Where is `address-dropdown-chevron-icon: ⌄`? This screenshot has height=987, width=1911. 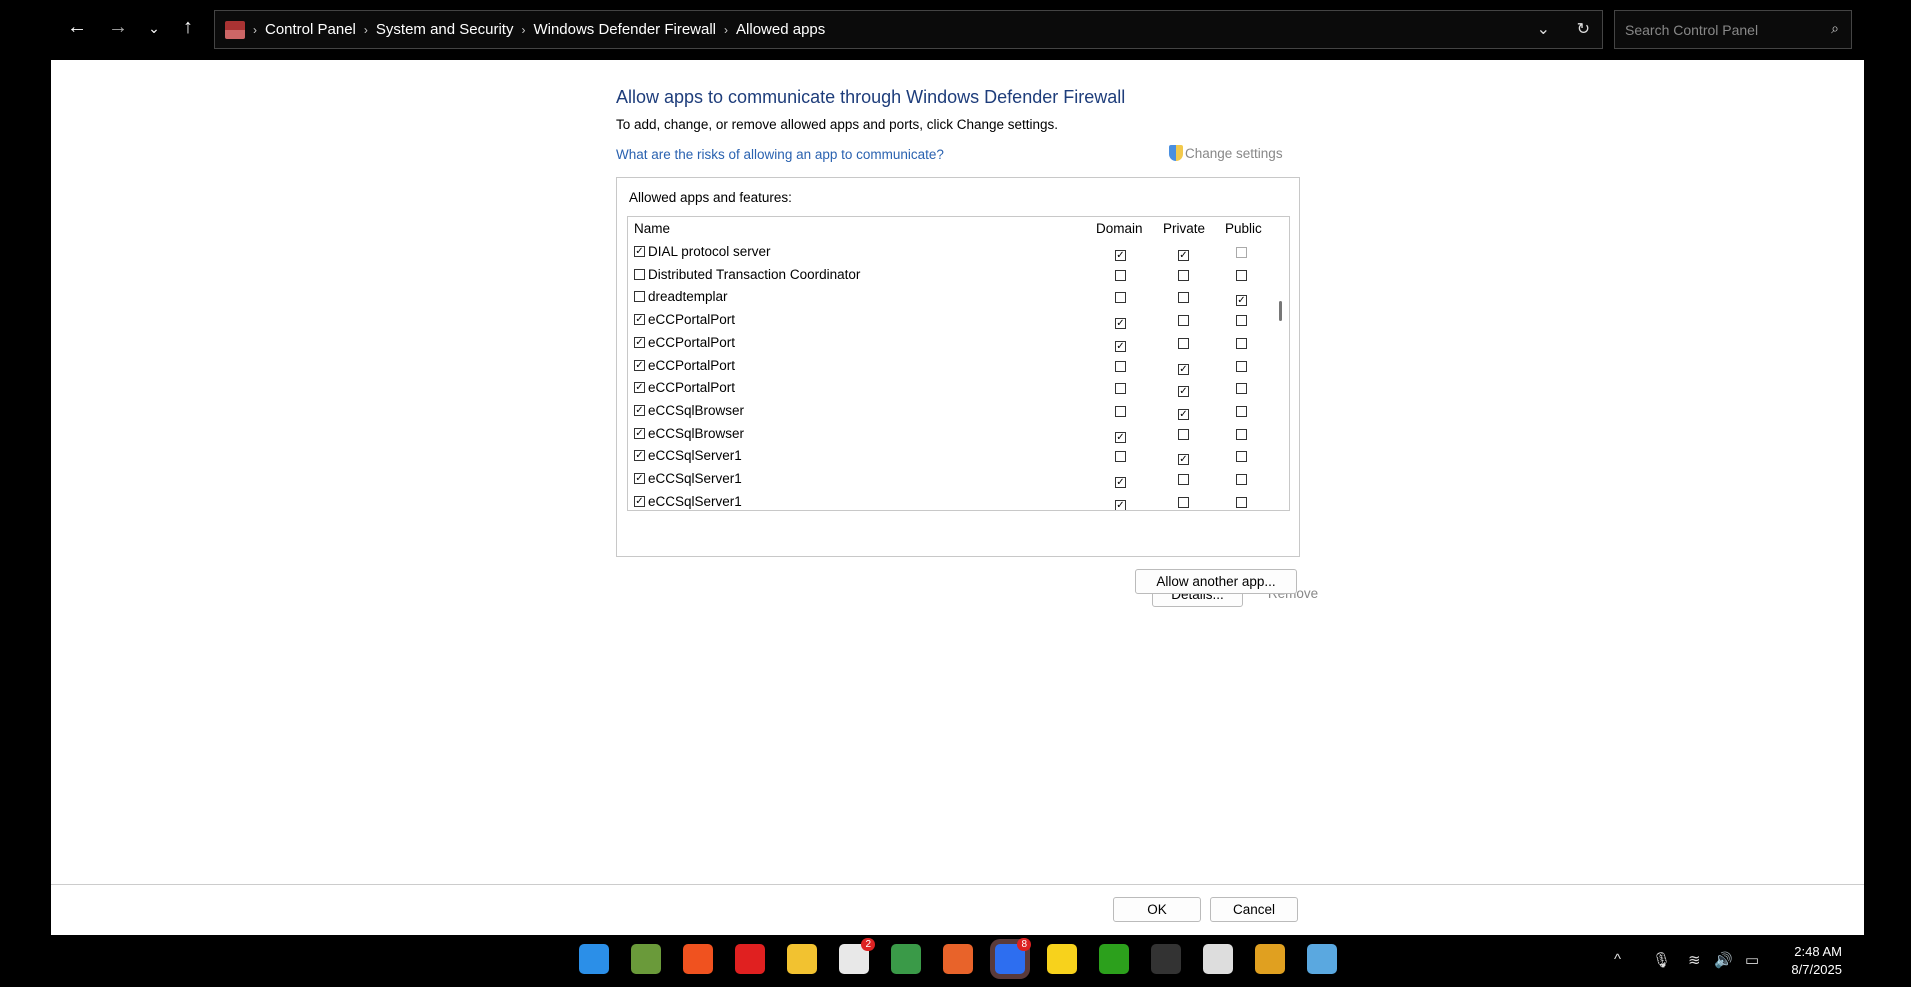 address-dropdown-chevron-icon: ⌄ is located at coordinates (1543, 29).